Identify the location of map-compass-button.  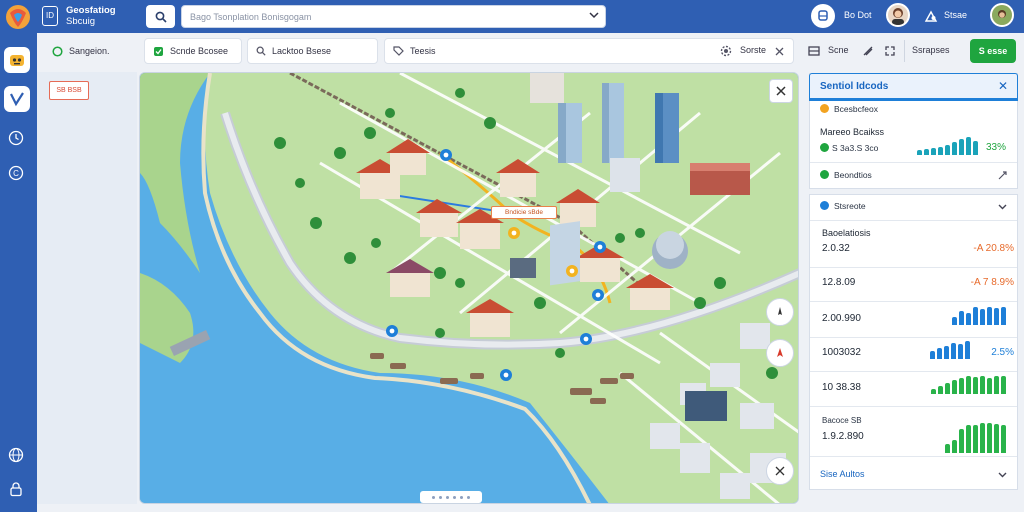
(780, 312).